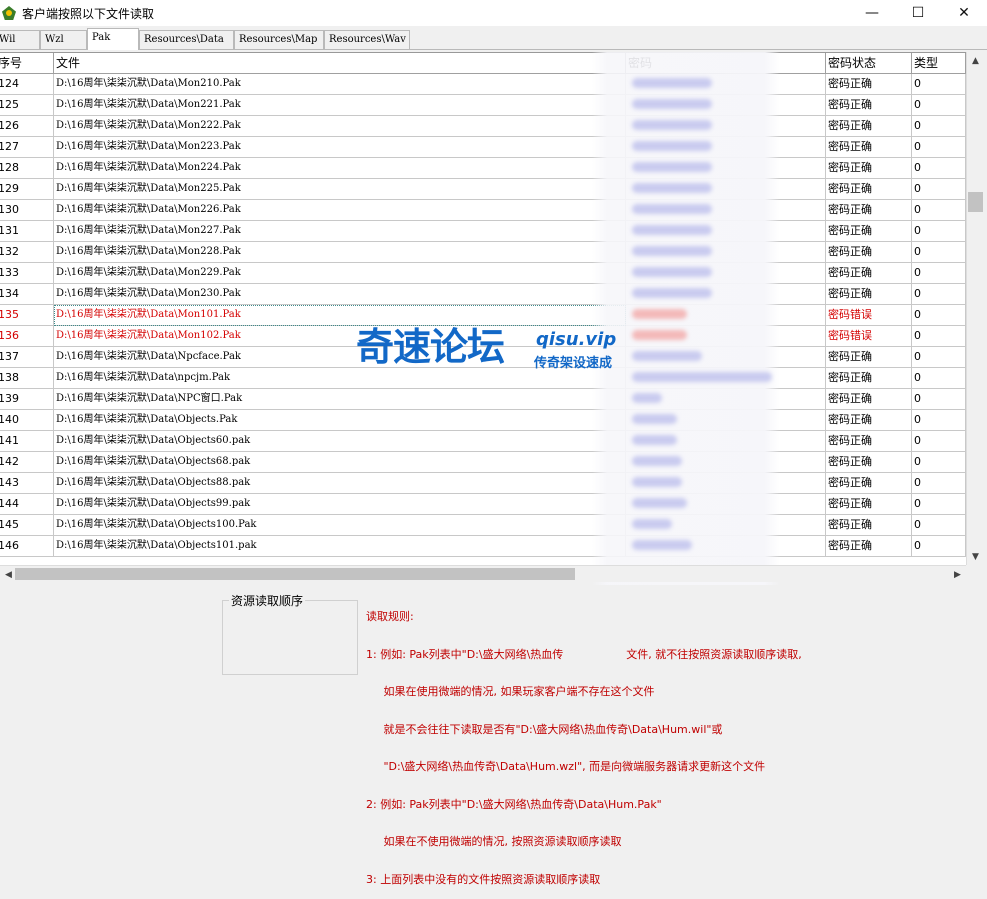  Describe the element at coordinates (367, 39) in the screenshot. I see `tab-resources-wav: Resources\Wav` at that location.